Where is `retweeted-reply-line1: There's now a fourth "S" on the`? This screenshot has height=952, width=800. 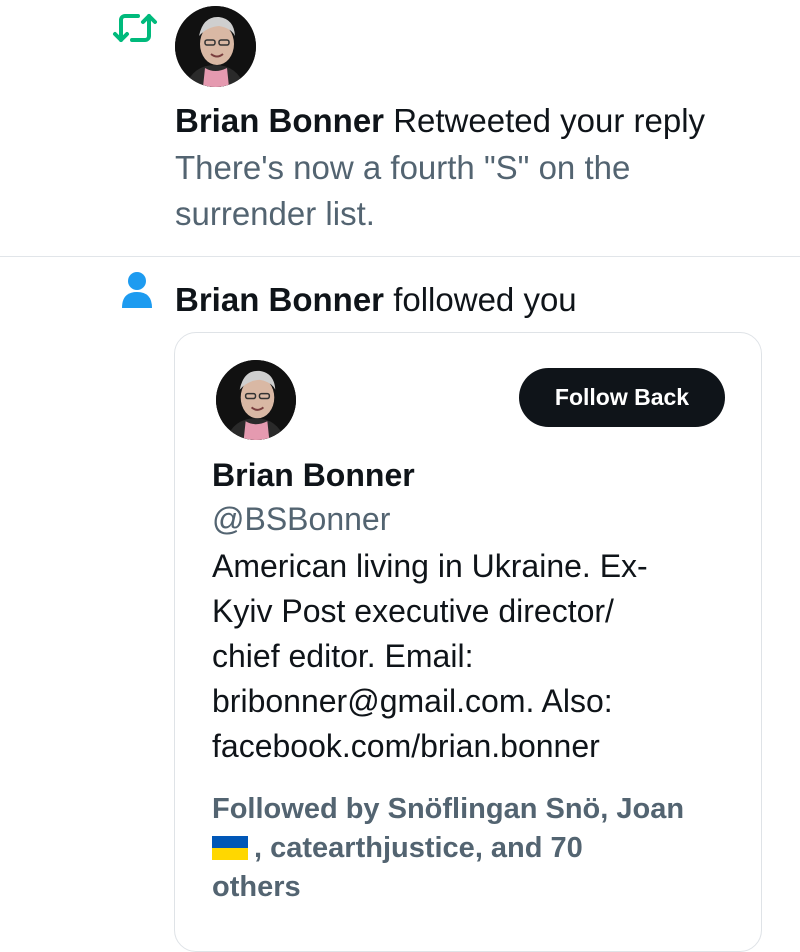
retweeted-reply-line1: There's now a fourth "S" on the is located at coordinates (402, 168).